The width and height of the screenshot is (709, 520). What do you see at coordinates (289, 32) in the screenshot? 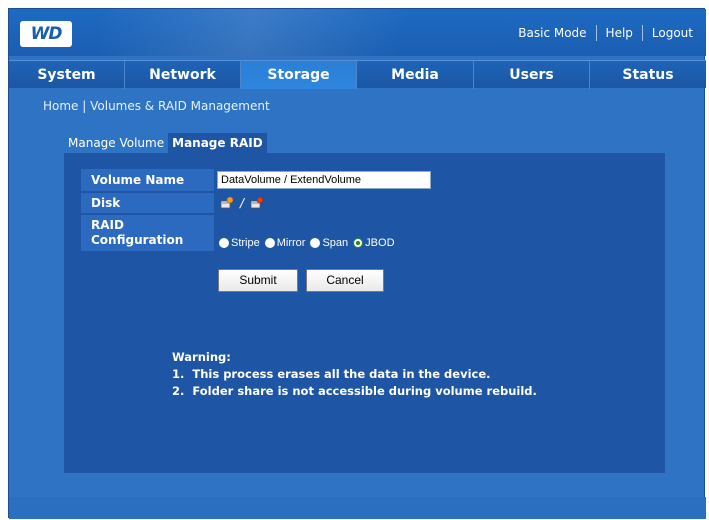
I see `header-decoration` at bounding box center [289, 32].